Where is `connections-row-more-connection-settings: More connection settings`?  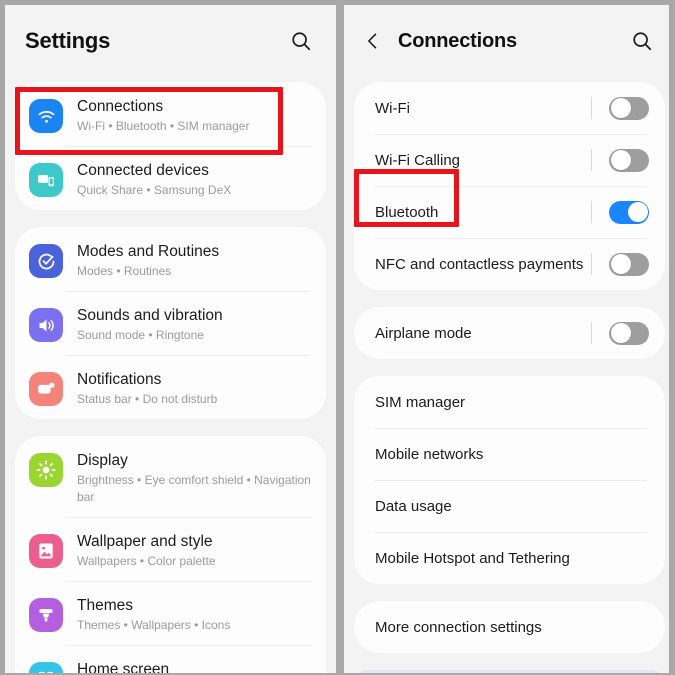 connections-row-more-connection-settings: More connection settings is located at coordinates (509, 627).